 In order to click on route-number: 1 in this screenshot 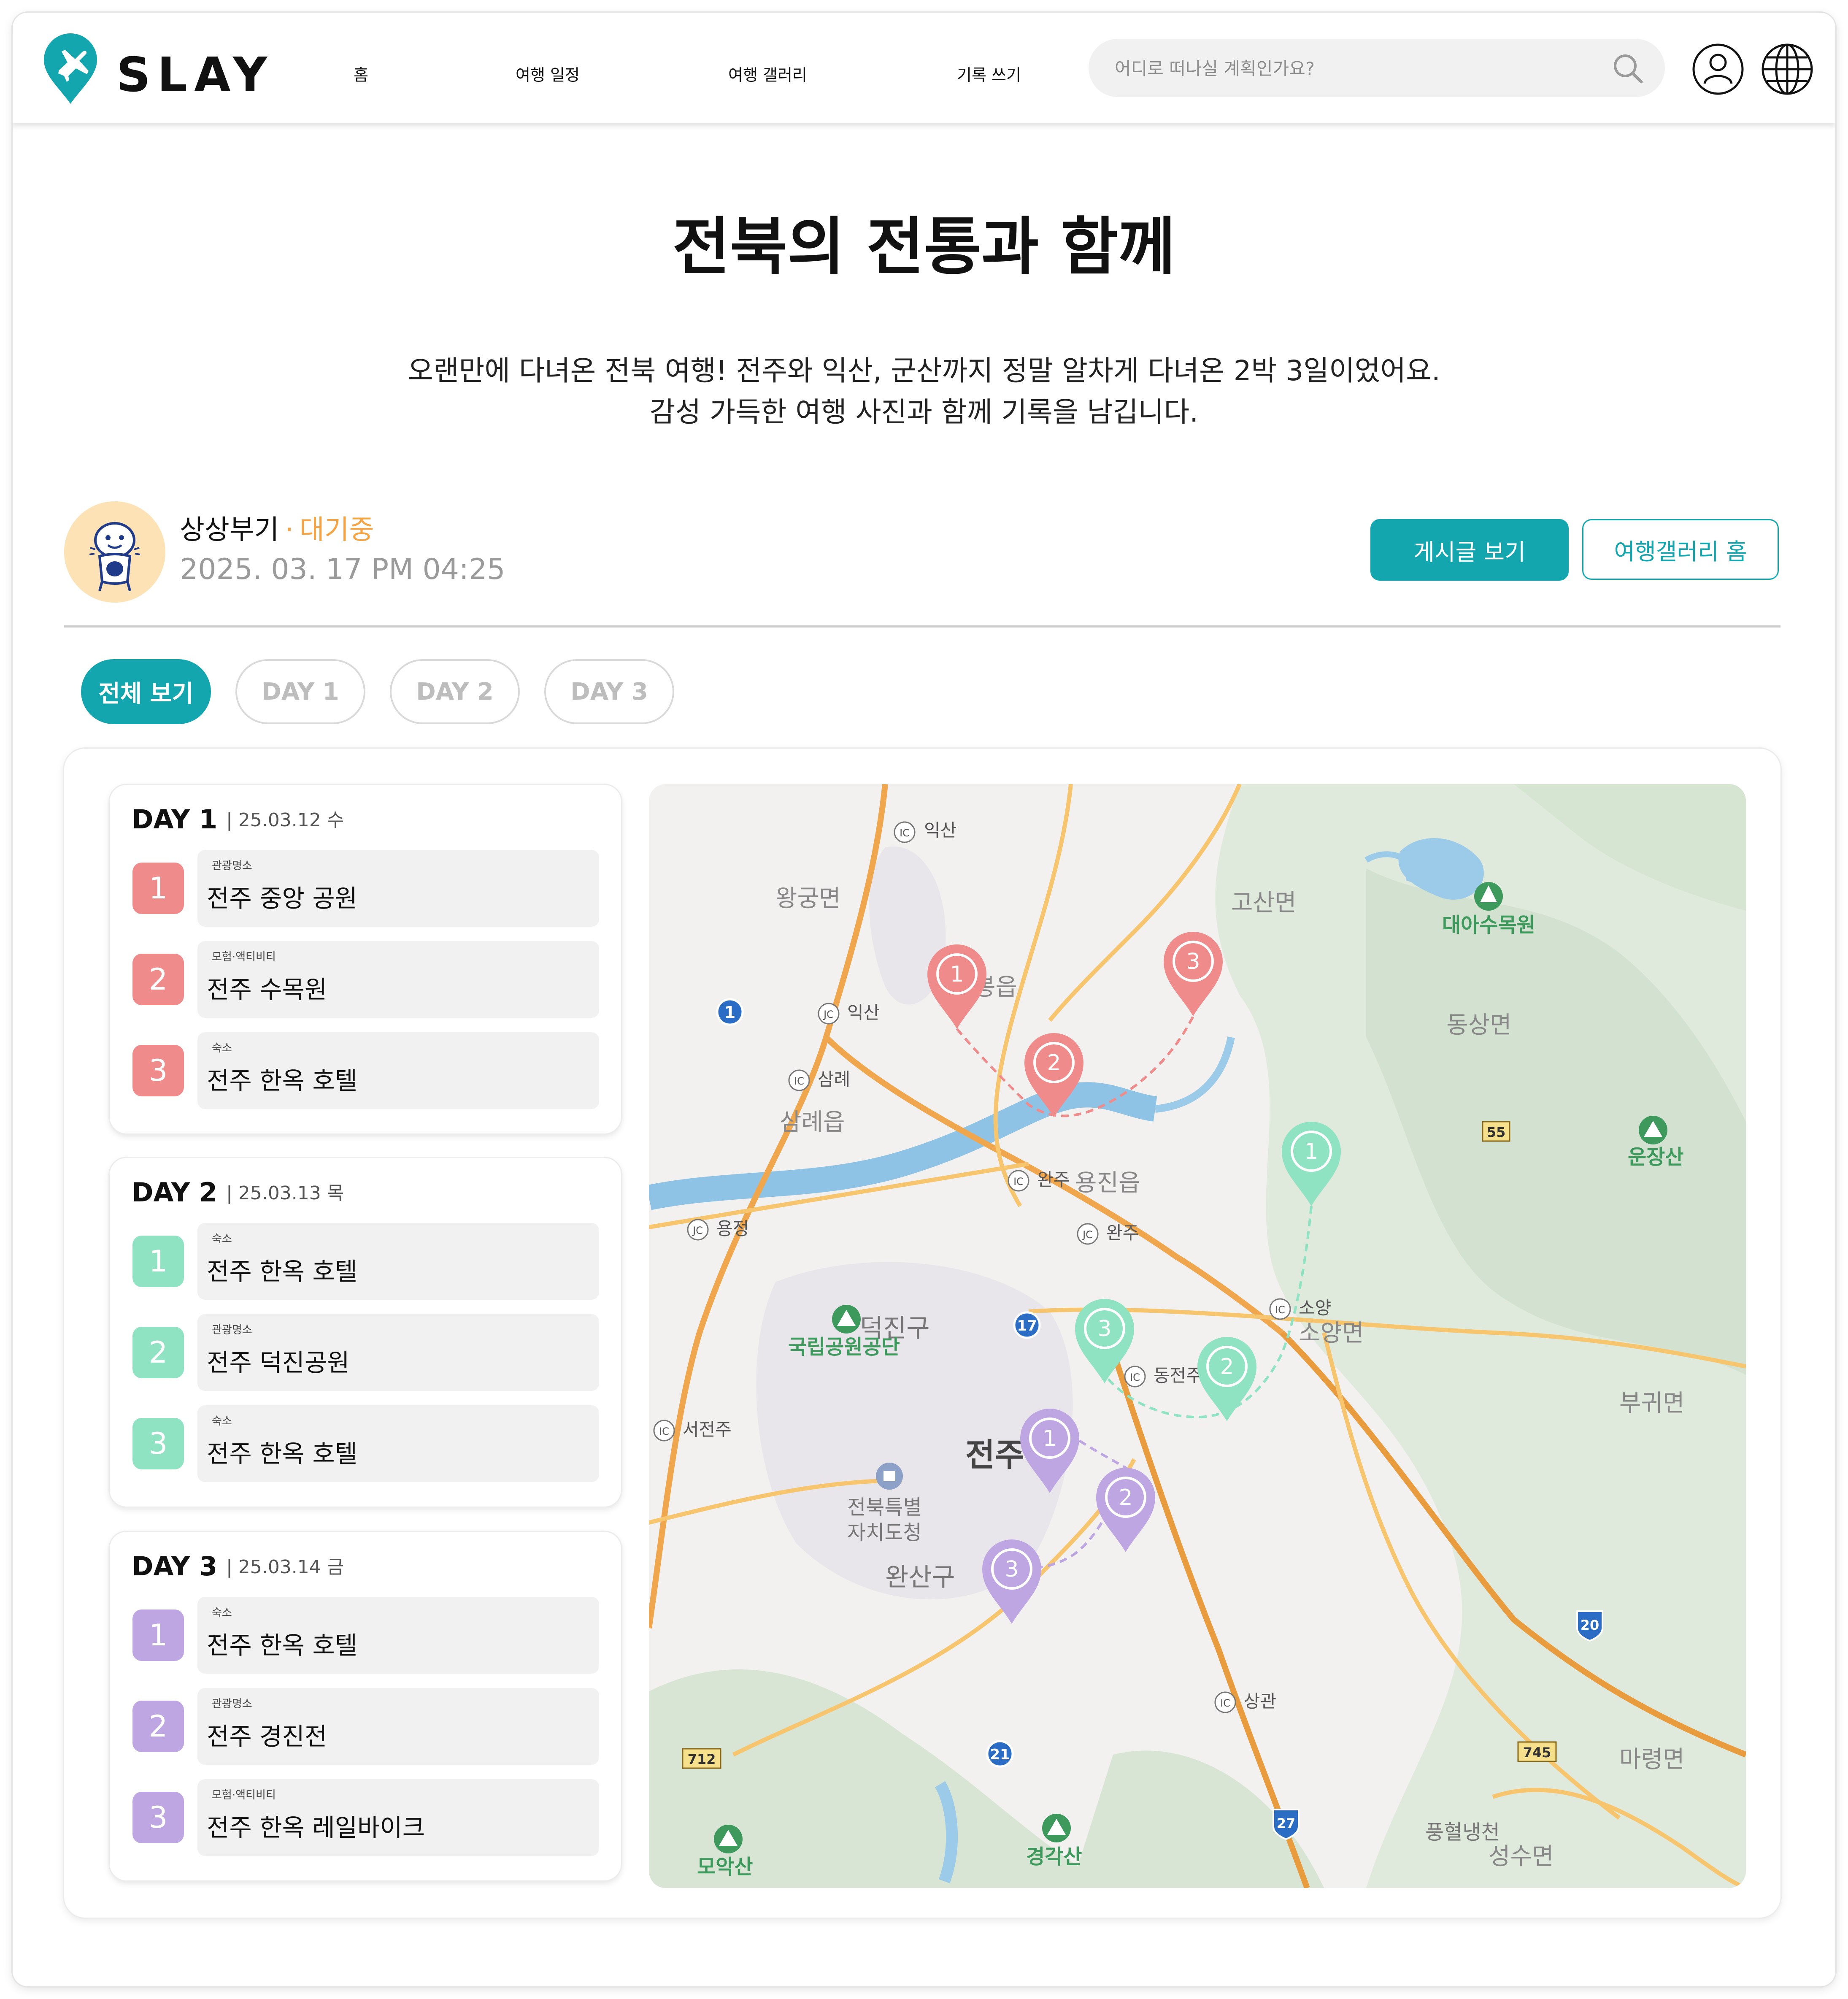, I will do `click(729, 1012)`.